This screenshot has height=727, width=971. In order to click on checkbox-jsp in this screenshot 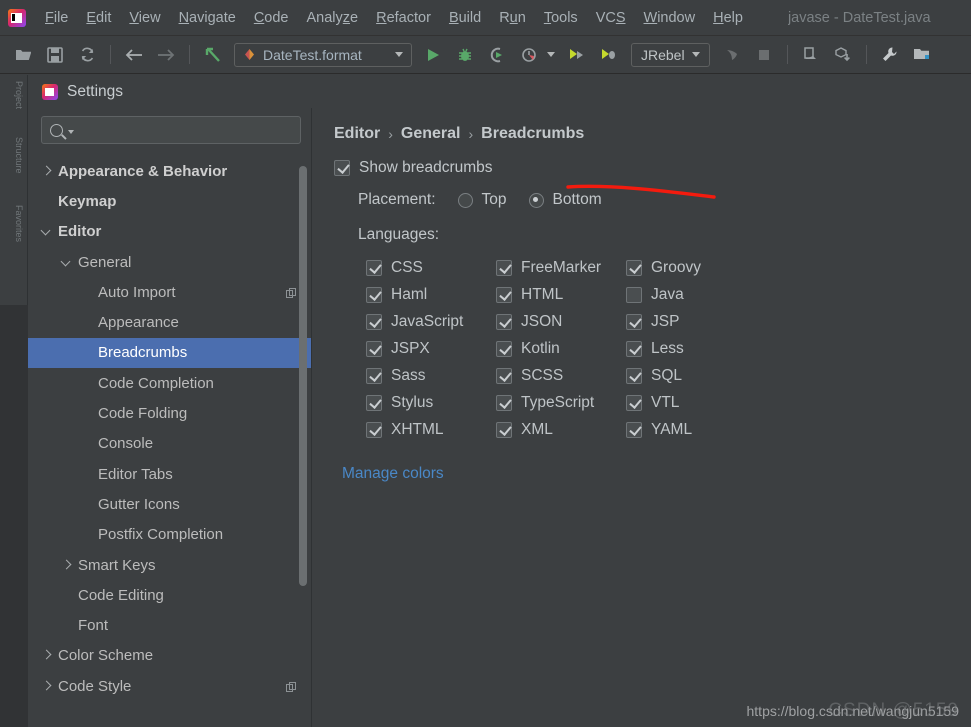, I will do `click(634, 321)`.